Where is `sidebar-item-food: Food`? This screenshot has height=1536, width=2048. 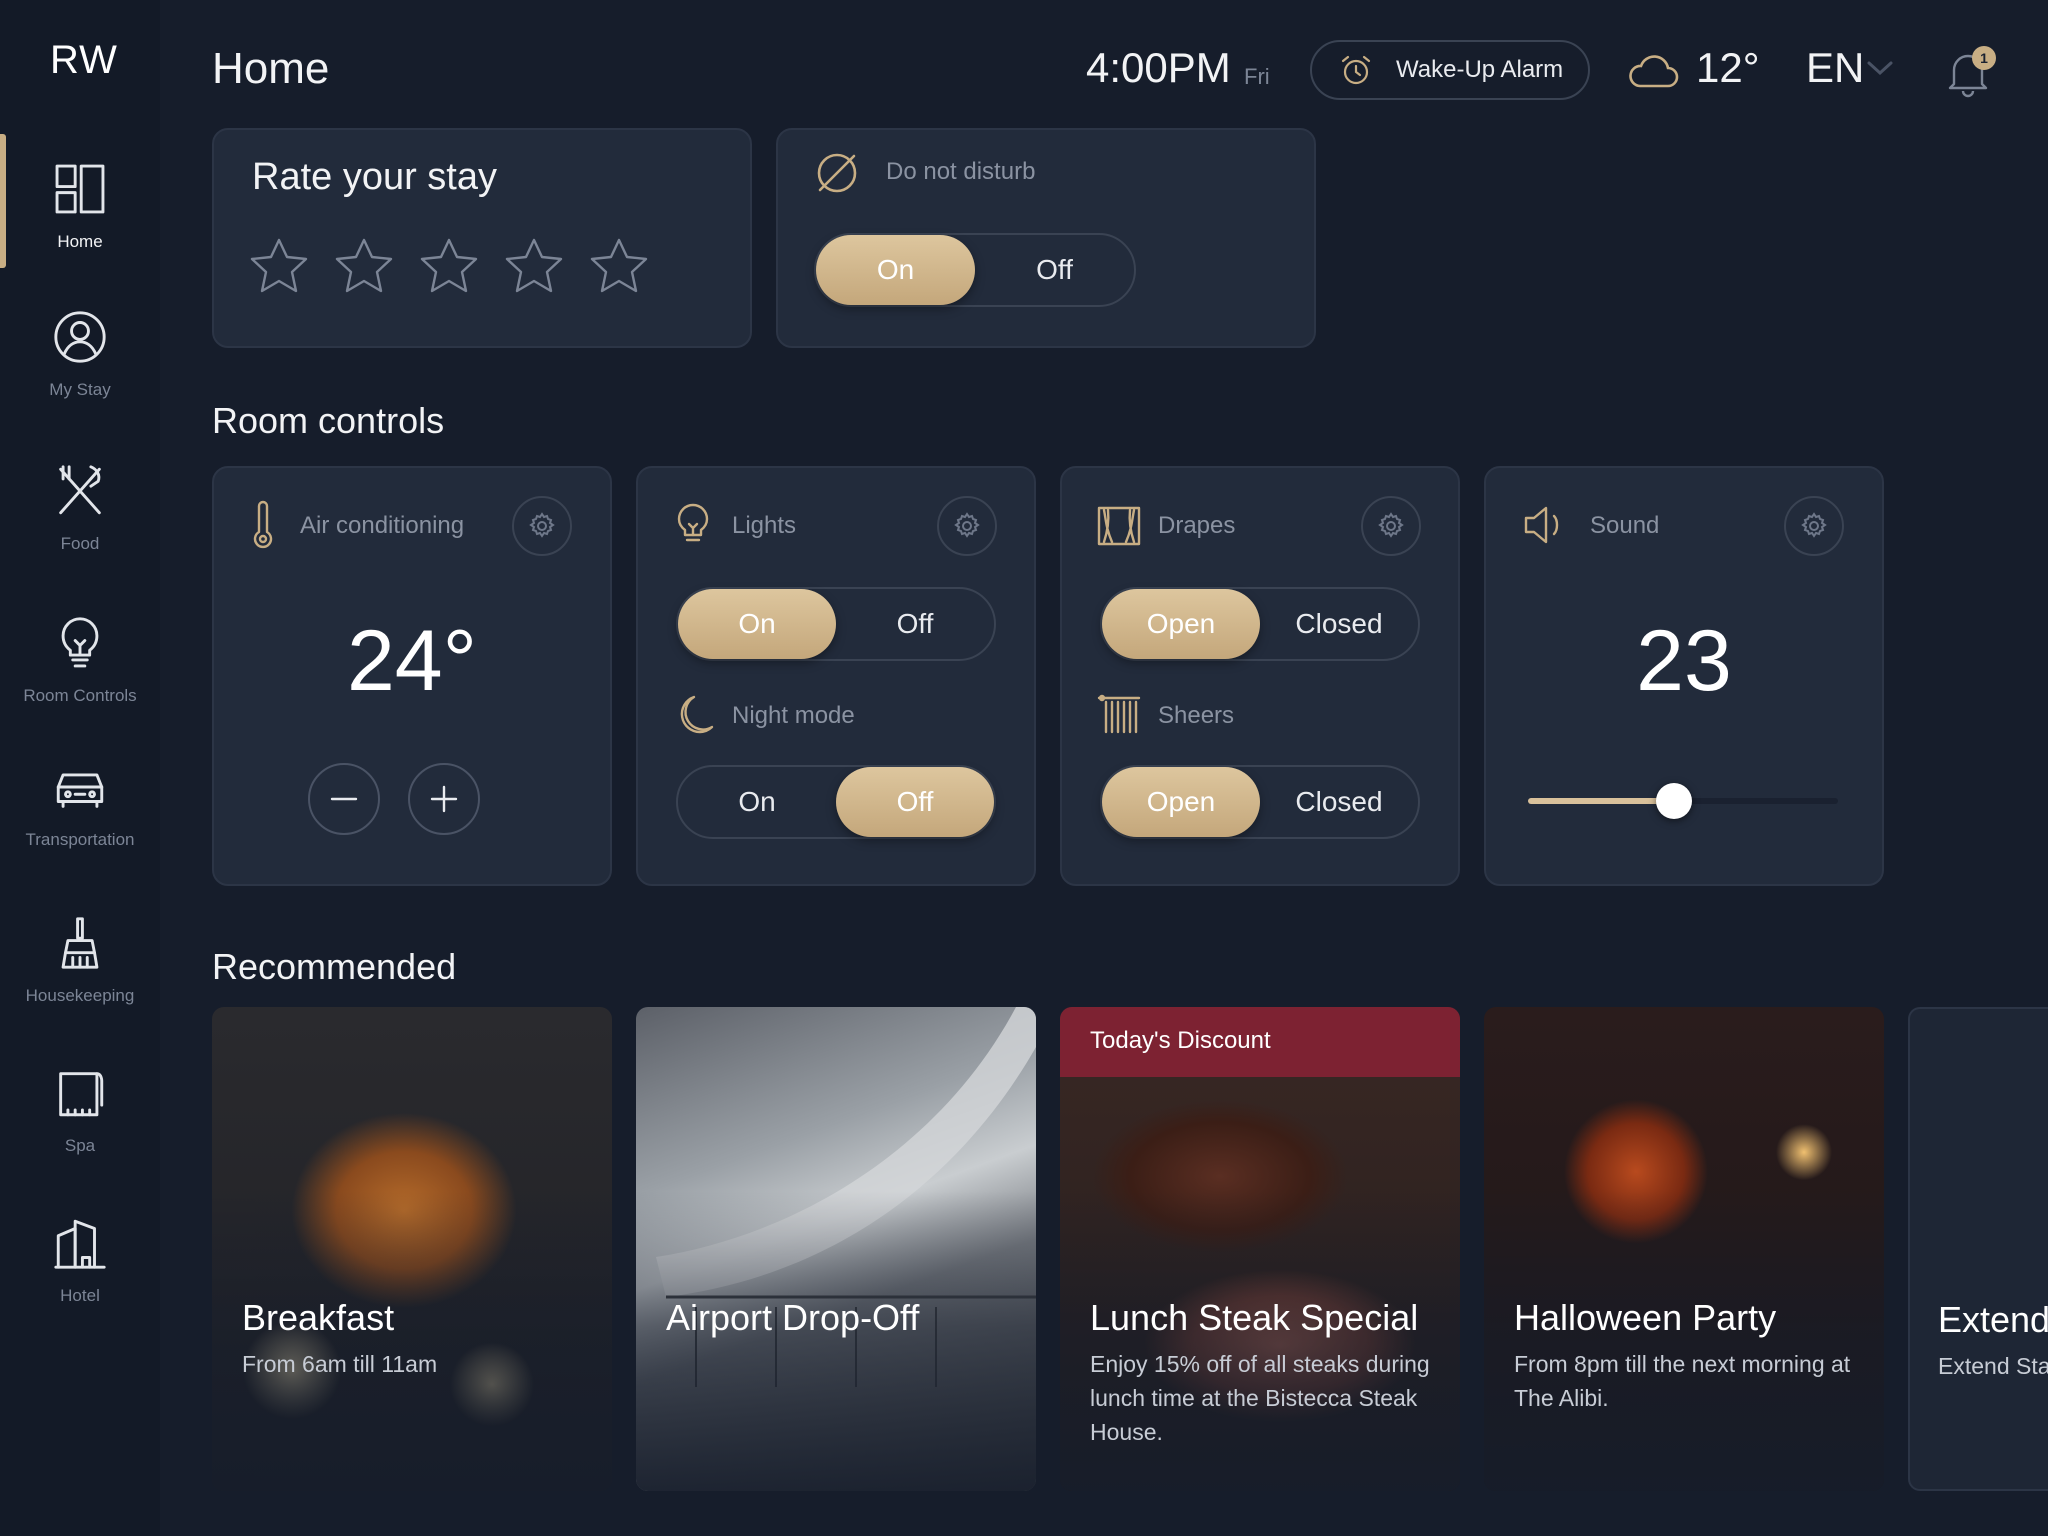 sidebar-item-food: Food is located at coordinates (80, 527).